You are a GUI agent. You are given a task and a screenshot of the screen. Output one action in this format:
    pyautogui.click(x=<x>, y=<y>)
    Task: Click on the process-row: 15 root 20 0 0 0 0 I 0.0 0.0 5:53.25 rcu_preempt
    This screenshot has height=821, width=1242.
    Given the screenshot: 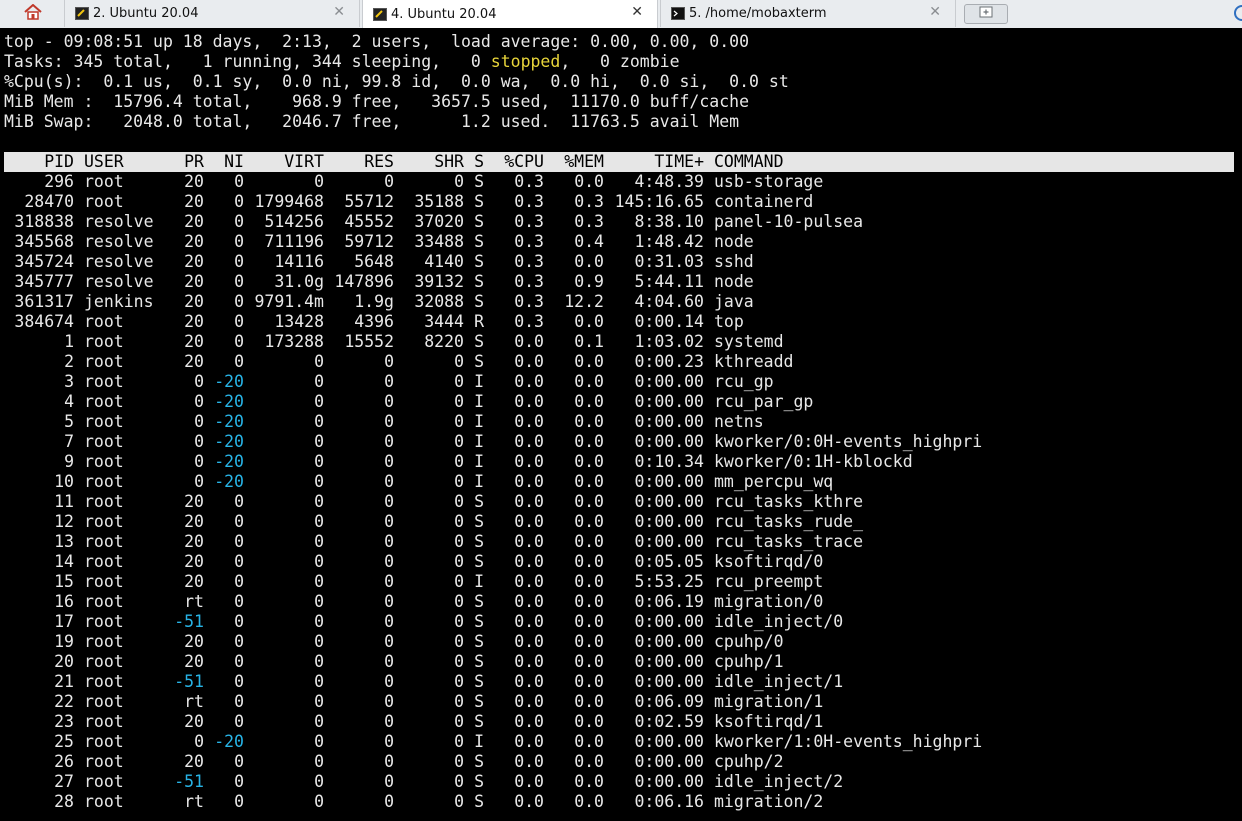 What is the action you would take?
    pyautogui.click(x=413, y=582)
    